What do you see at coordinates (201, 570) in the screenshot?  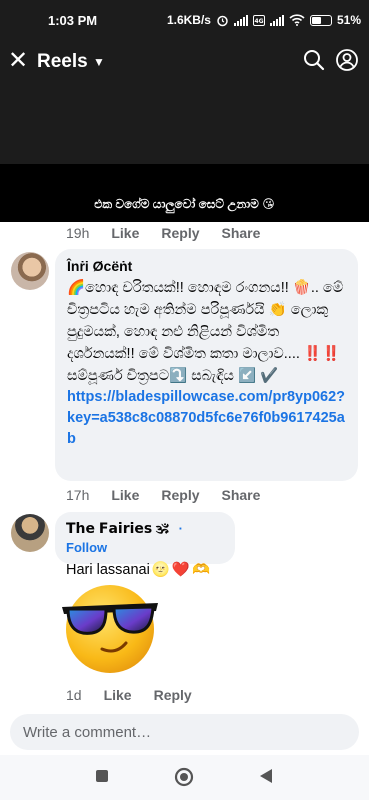 I see `hands-heart-emoji: 🫶` at bounding box center [201, 570].